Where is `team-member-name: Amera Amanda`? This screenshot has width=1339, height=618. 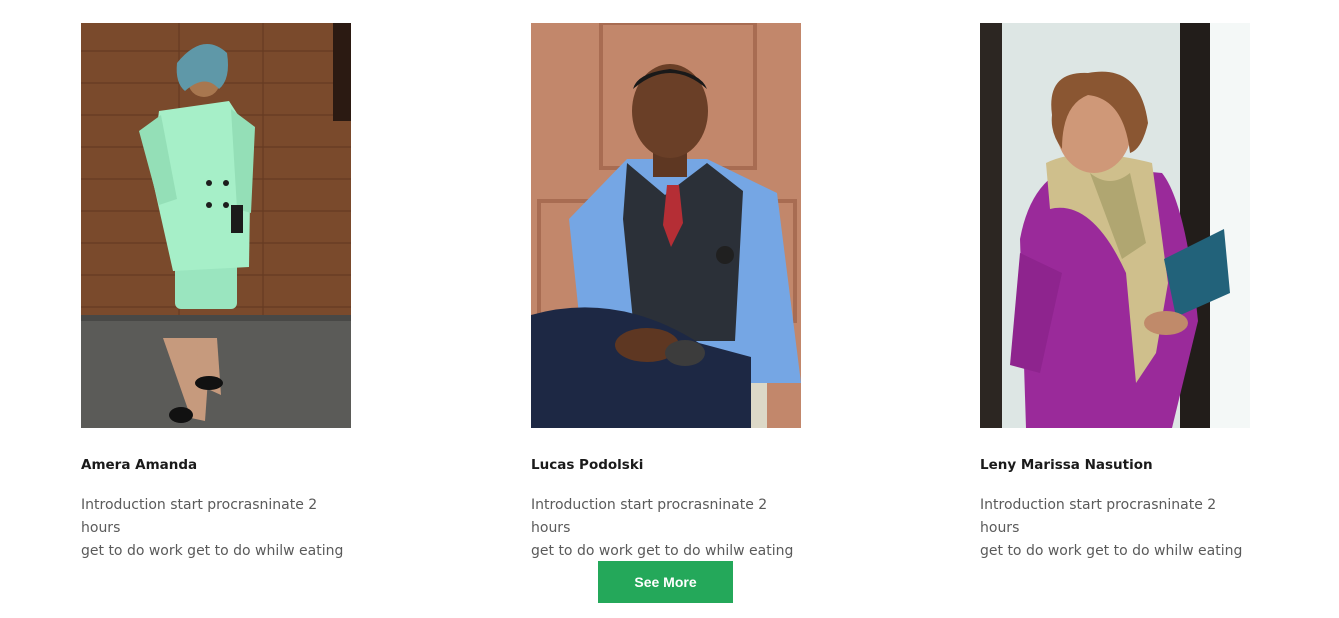 team-member-name: Amera Amanda is located at coordinates (139, 465).